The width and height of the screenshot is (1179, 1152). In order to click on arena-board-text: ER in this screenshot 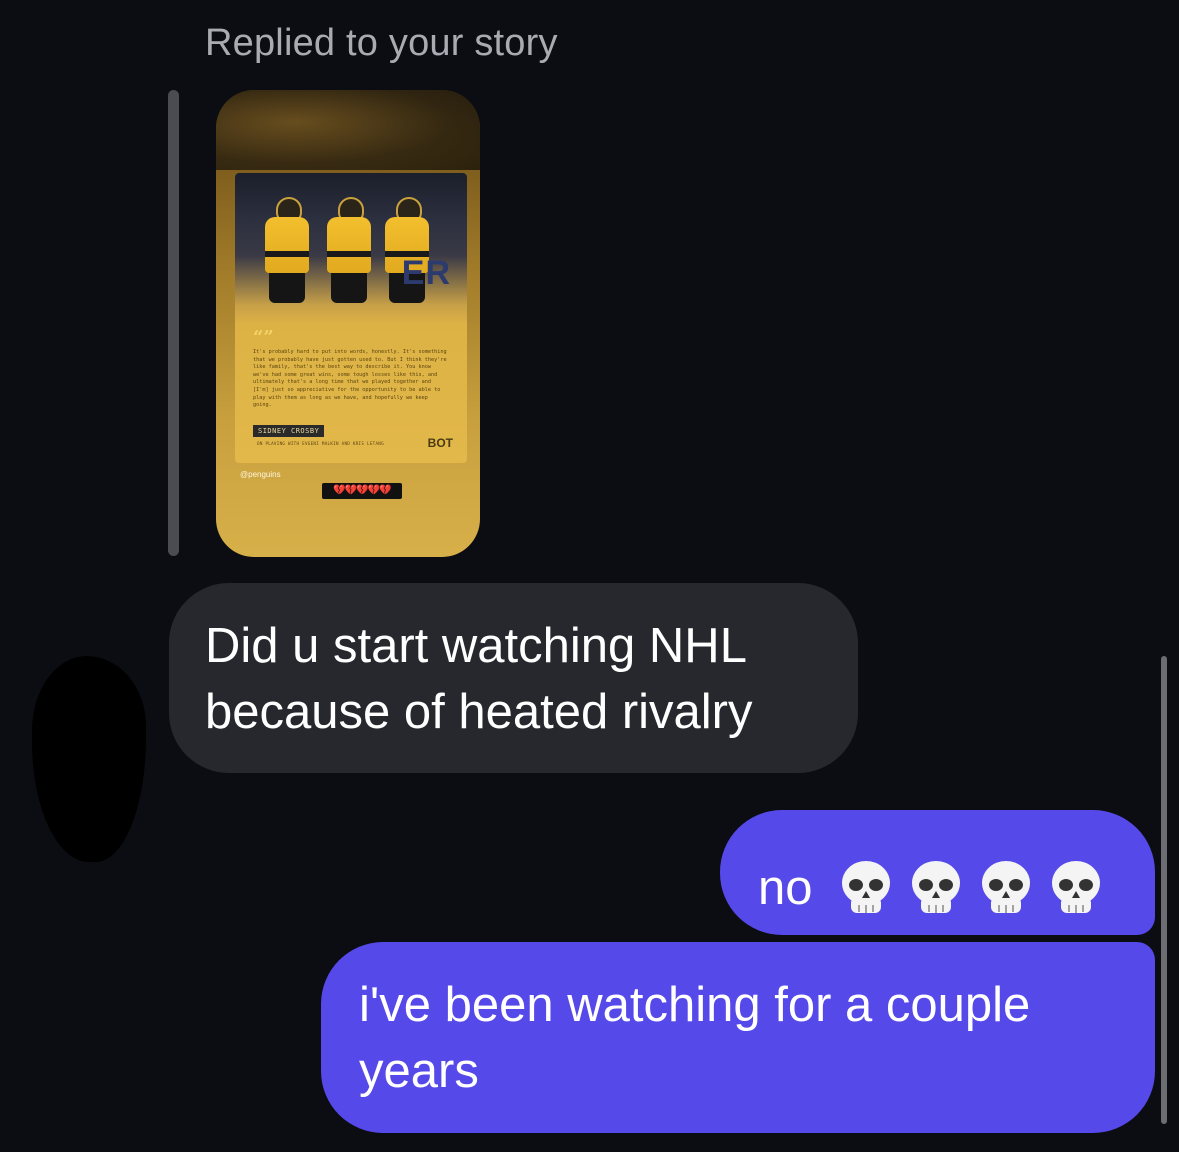, I will do `click(426, 273)`.